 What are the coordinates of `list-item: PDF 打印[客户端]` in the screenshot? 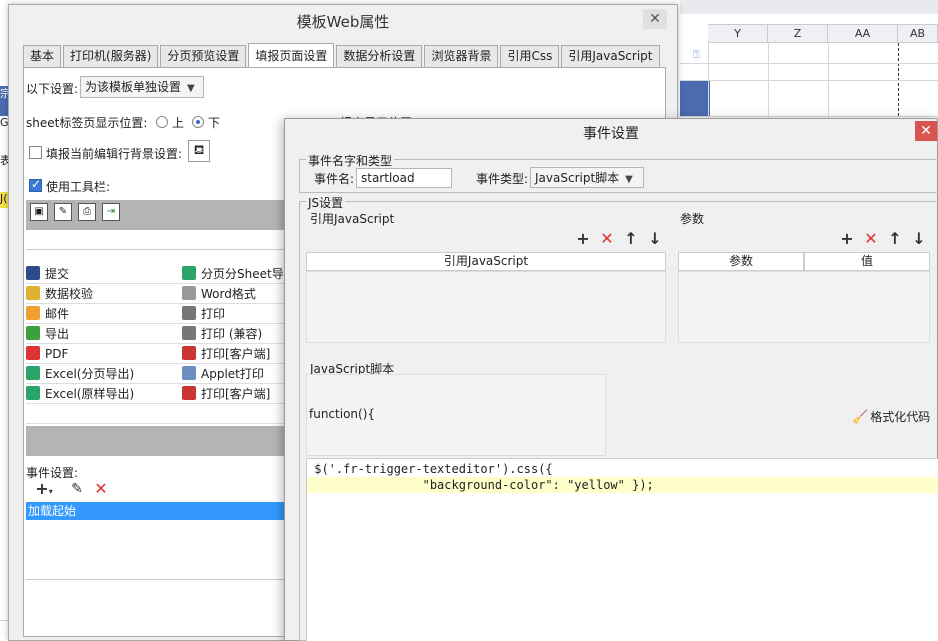 It's located at (159, 354).